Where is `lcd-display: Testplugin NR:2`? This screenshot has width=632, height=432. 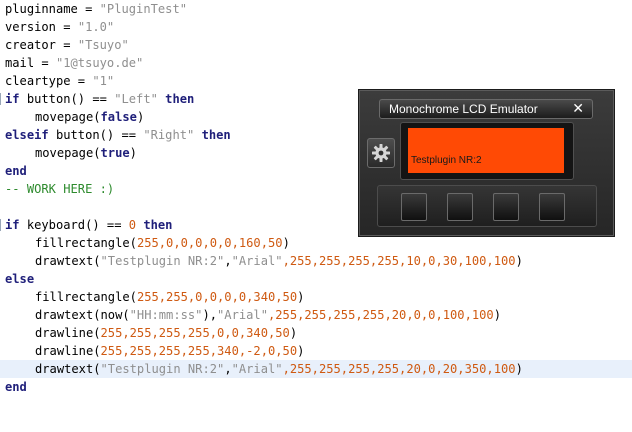 lcd-display: Testplugin NR:2 is located at coordinates (486, 150).